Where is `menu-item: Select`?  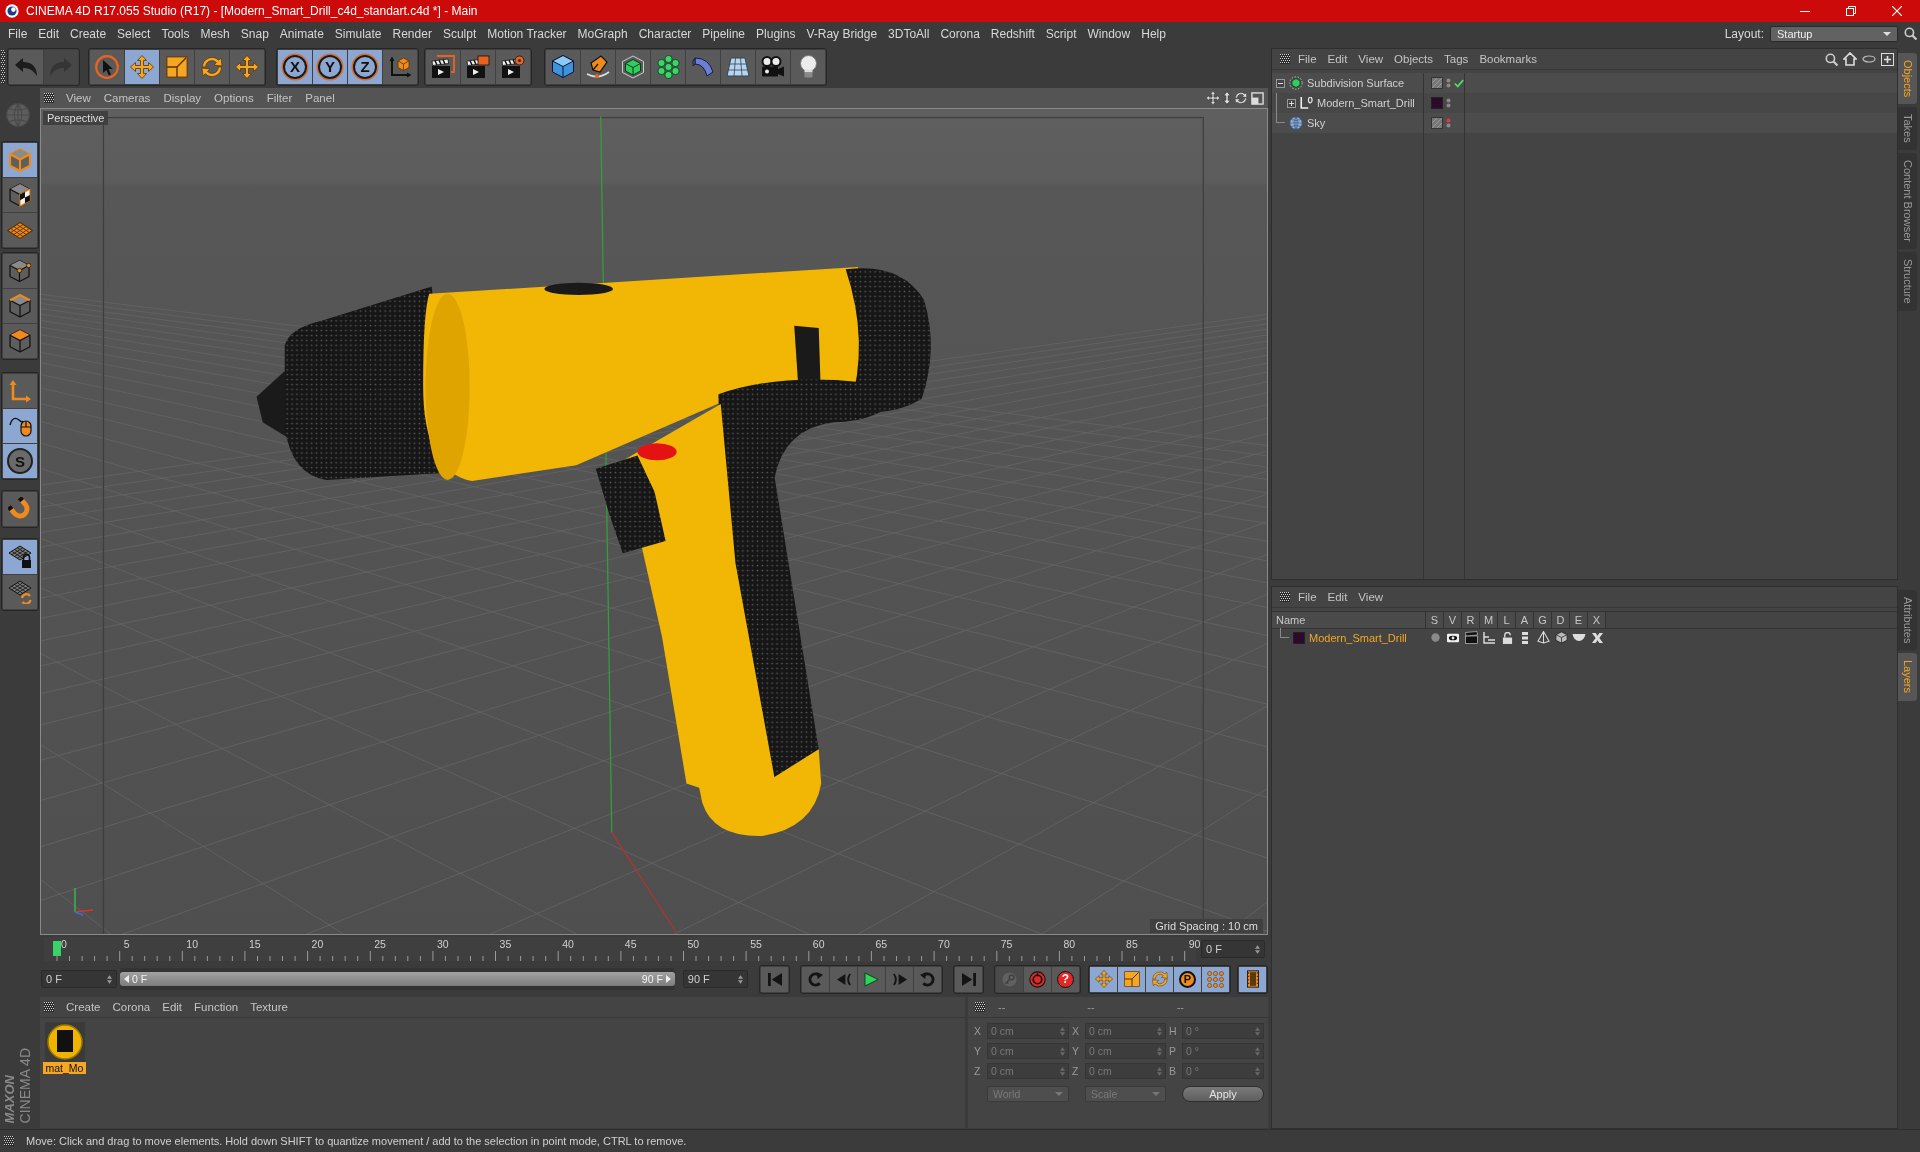
menu-item: Select is located at coordinates (134, 33).